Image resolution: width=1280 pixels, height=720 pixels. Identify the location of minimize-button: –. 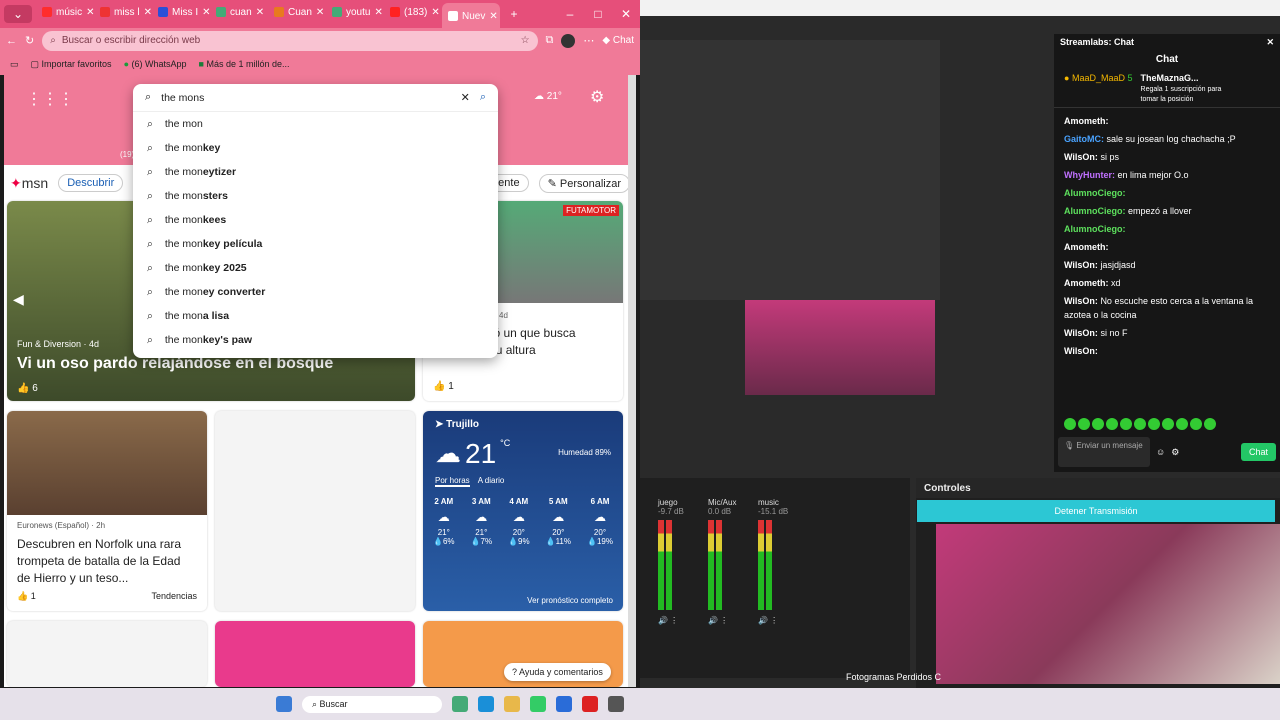
(570, 14).